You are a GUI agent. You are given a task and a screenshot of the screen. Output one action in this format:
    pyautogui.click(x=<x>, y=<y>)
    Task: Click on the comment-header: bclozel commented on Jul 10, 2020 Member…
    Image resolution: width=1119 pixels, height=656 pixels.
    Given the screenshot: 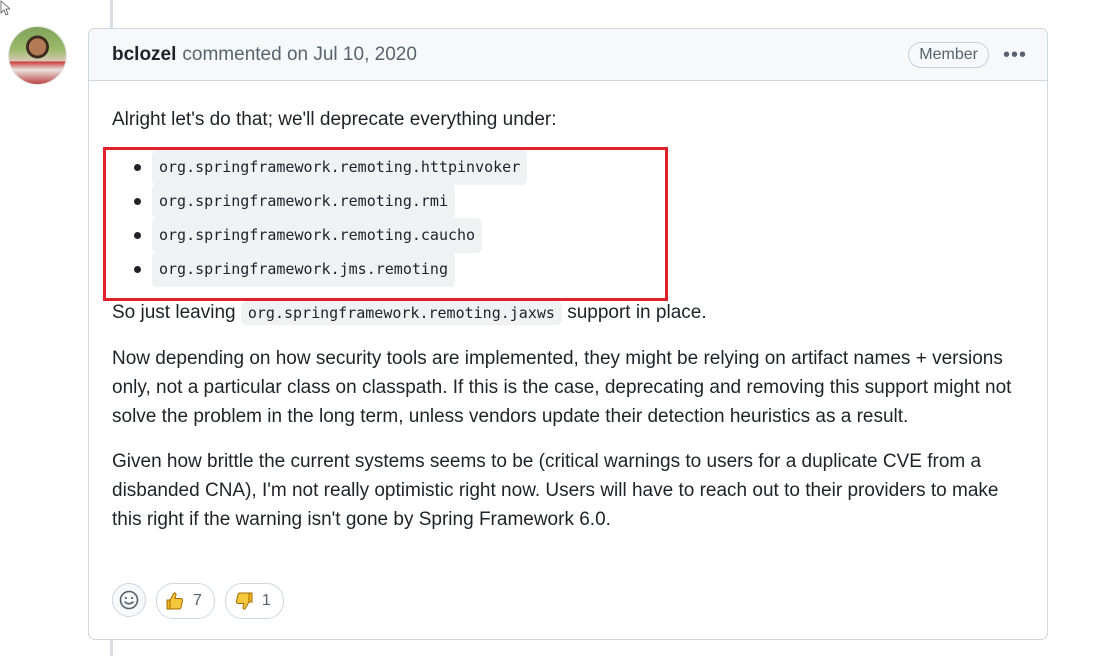 What is the action you would take?
    pyautogui.click(x=568, y=55)
    